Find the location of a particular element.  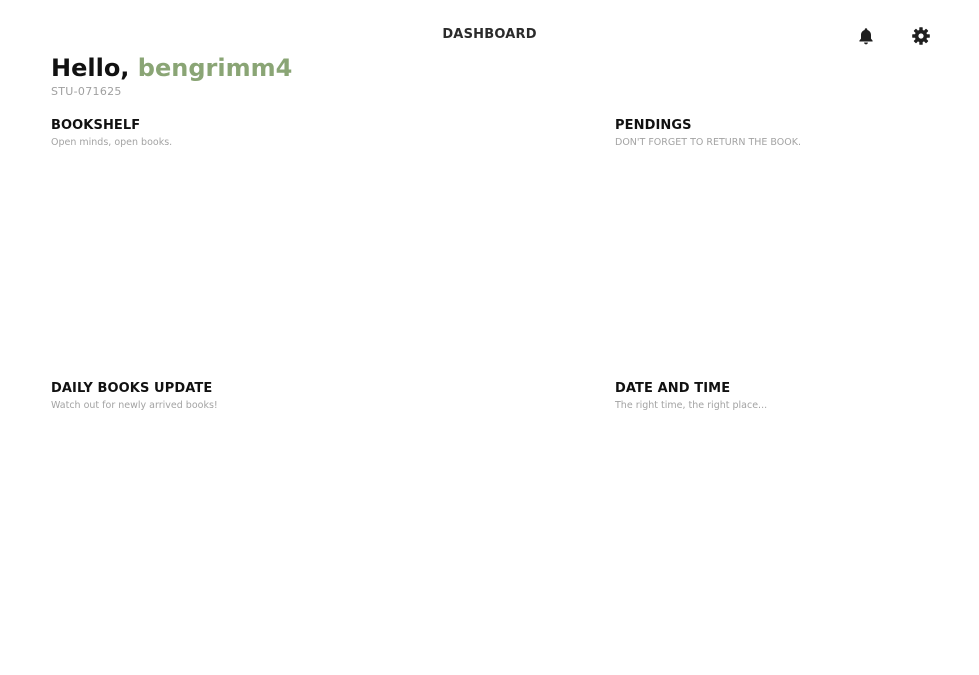

greeting-prefix: Hello, is located at coordinates (94, 68).